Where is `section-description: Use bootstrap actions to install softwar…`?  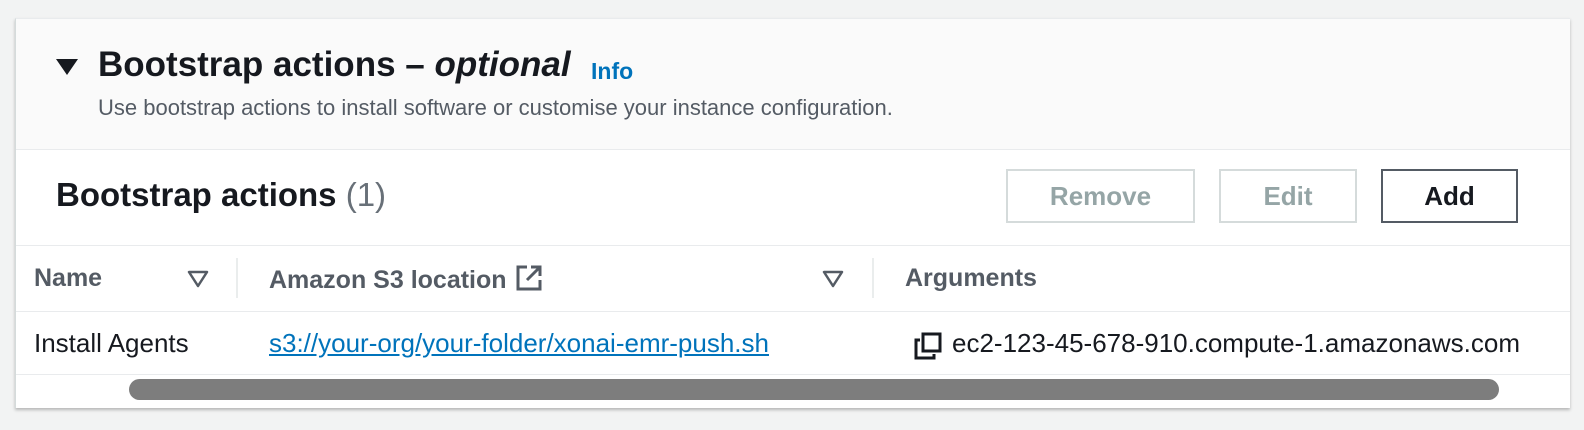
section-description: Use bootstrap actions to install softwar… is located at coordinates (495, 107).